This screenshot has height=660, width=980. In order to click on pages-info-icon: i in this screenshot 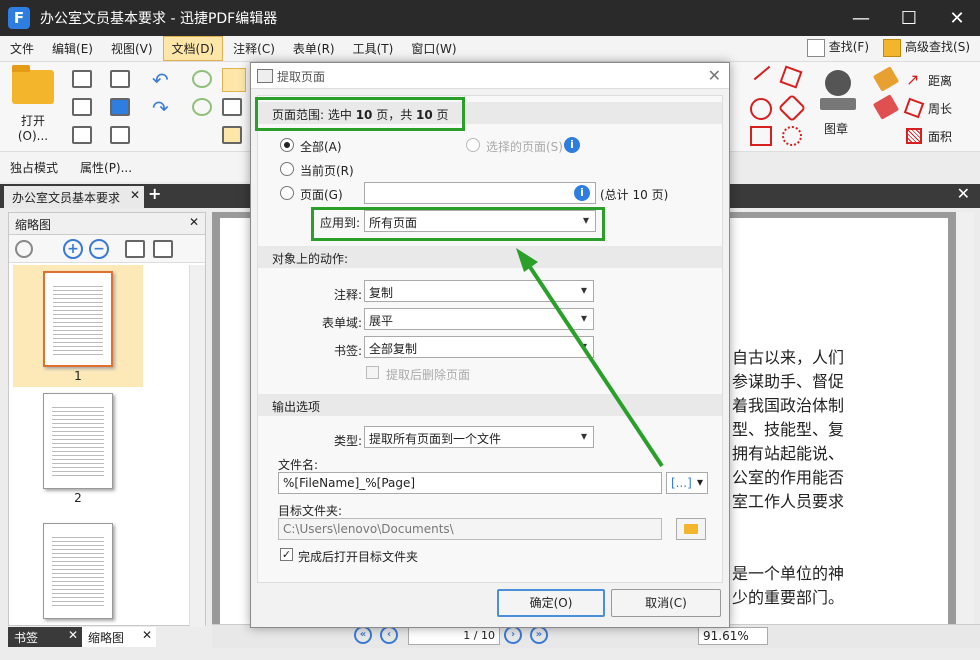, I will do `click(582, 193)`.